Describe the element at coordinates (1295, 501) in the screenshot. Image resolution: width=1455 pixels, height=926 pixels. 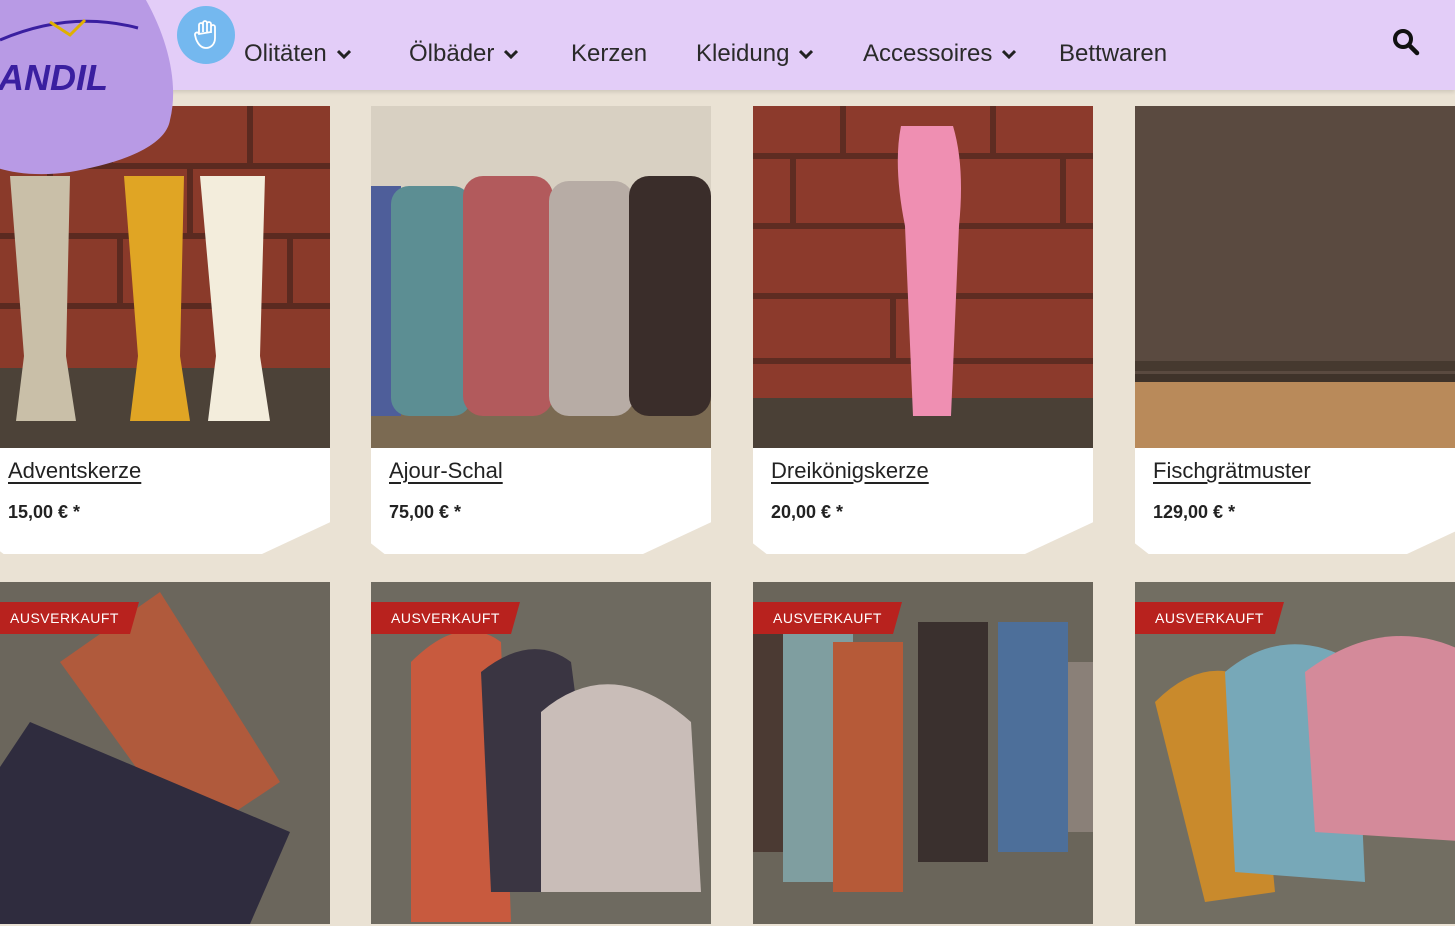
I see `product-info: Fischgrätmuster 129,00 € *` at that location.